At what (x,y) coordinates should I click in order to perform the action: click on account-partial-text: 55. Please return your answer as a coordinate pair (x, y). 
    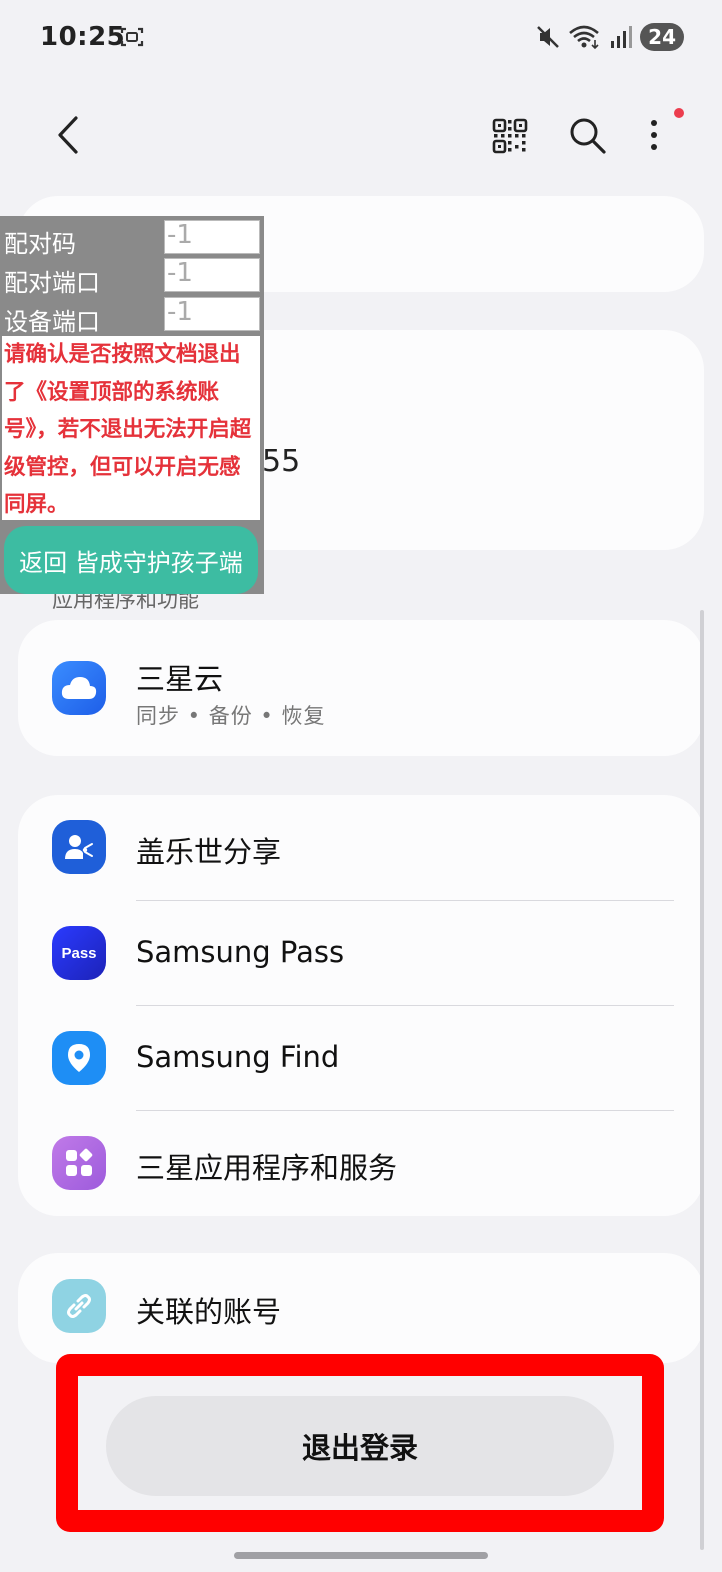
    Looking at the image, I should click on (281, 461).